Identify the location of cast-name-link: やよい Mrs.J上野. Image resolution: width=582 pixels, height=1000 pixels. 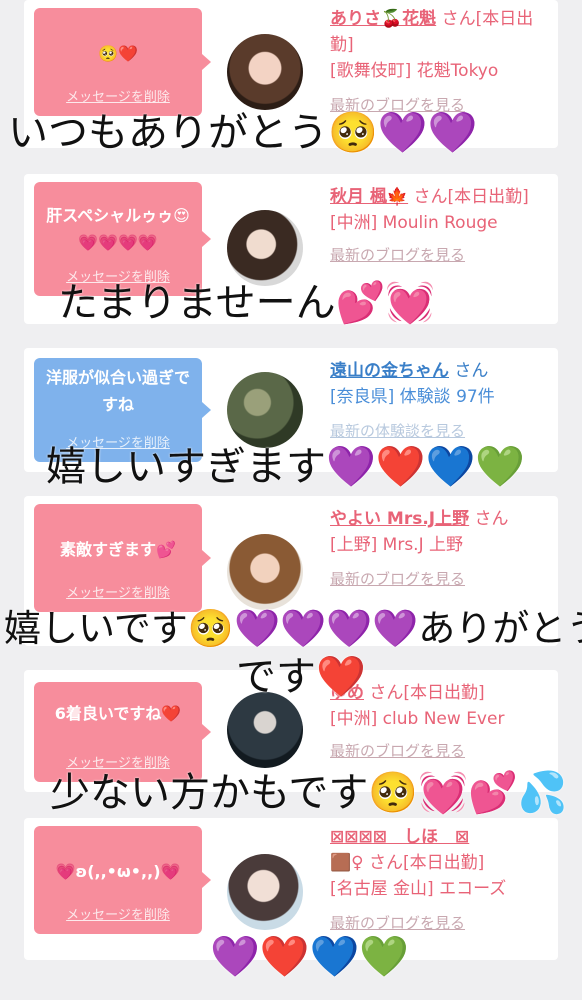
(399, 519).